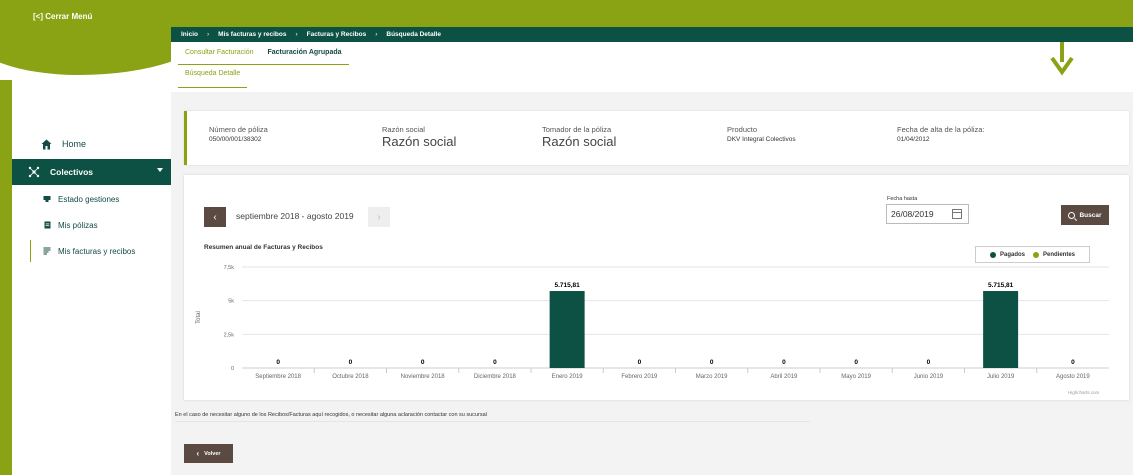 The image size is (1133, 475). Describe the element at coordinates (47, 199) in the screenshot. I see `inbox-icon` at that location.